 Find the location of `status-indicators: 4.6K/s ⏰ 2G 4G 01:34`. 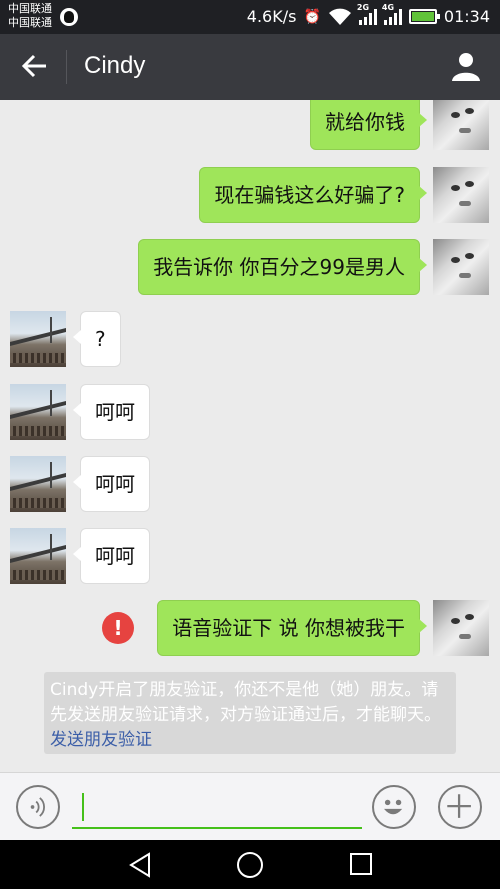

status-indicators: 4.6K/s ⏰ 2G 4G 01:34 is located at coordinates (368, 15).